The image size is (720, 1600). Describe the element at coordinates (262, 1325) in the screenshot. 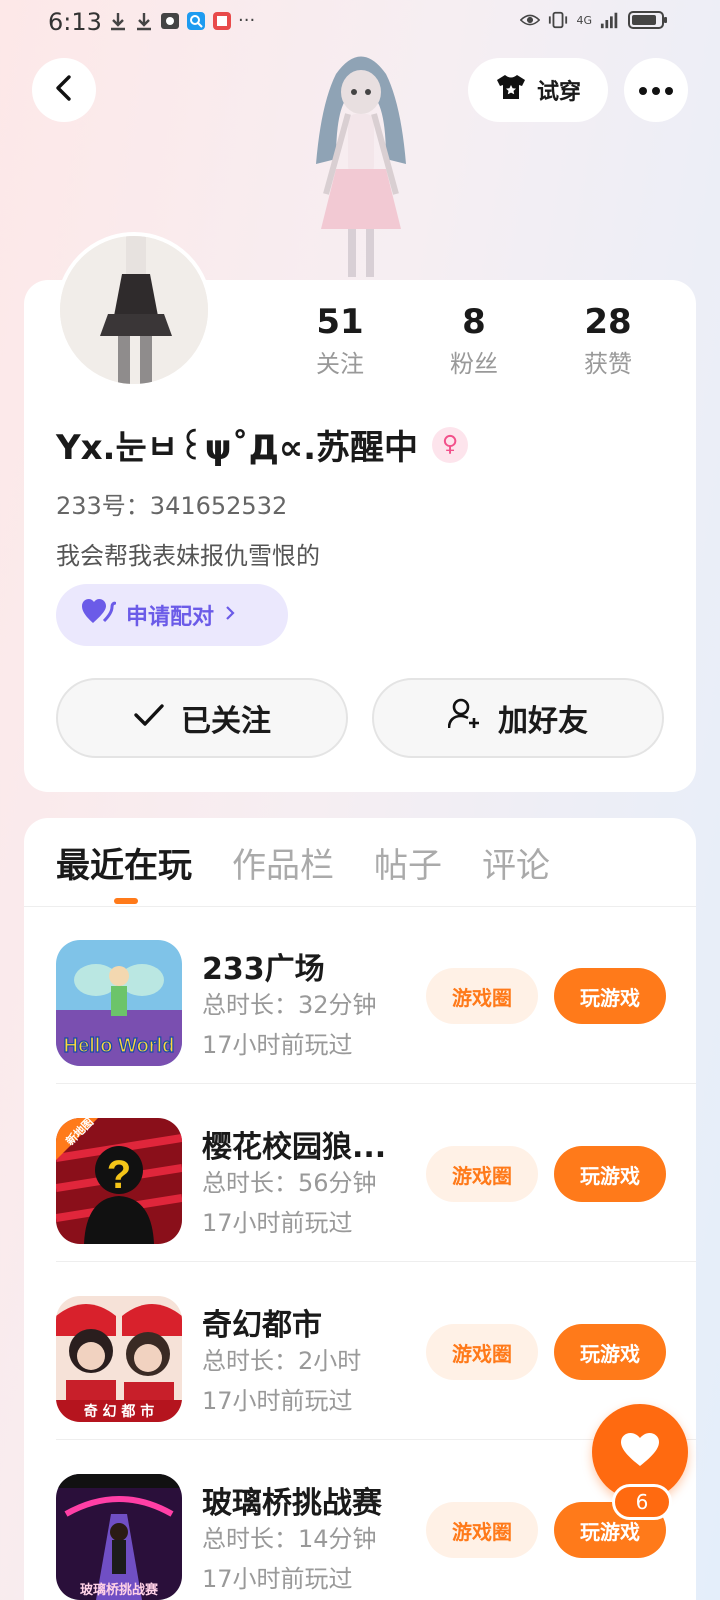

I see `game-name: 奇幻都市` at that location.